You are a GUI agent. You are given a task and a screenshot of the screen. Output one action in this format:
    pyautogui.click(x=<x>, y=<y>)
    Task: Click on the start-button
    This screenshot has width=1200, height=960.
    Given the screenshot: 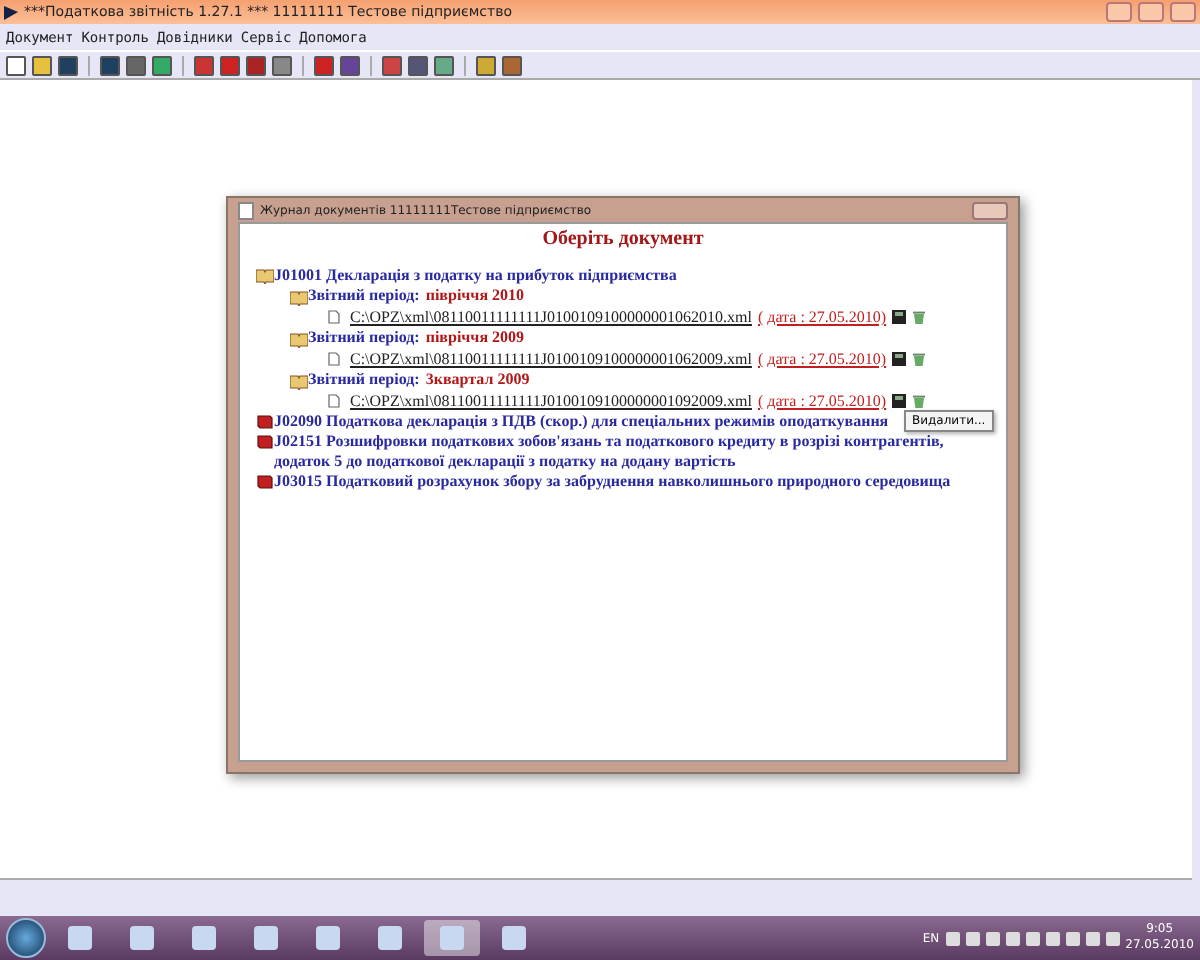 What is the action you would take?
    pyautogui.click(x=26, y=938)
    